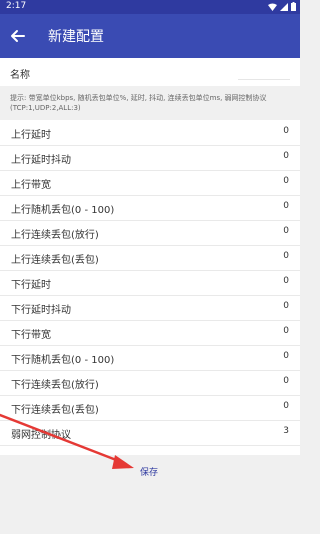 The width and height of the screenshot is (320, 534). I want to click on setting-row: 上行随机丢包(0 - 100) 0, so click(150, 208).